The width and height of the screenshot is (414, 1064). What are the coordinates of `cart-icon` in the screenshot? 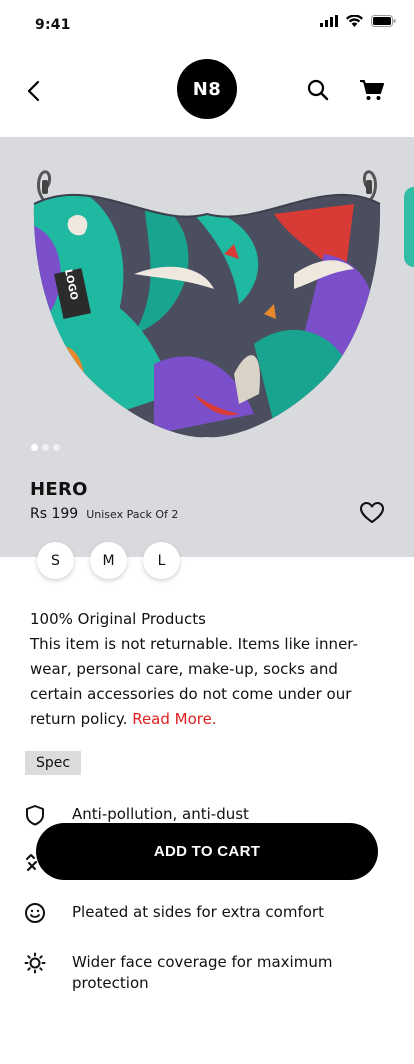 It's located at (372, 90).